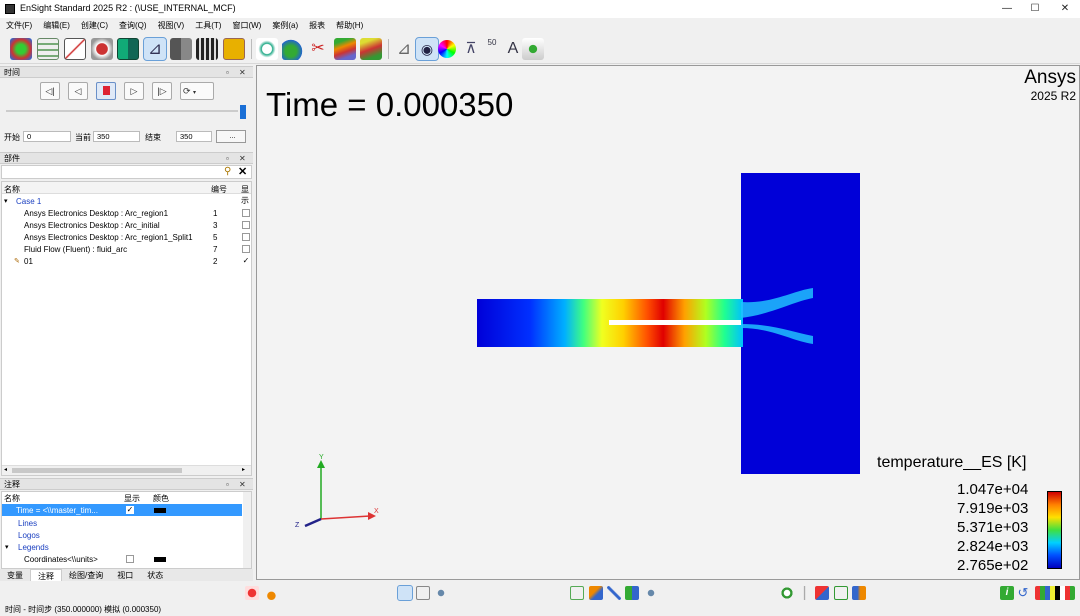 This screenshot has height=616, width=1080. What do you see at coordinates (471, 49) in the screenshot?
I see `legend-icon: ⊼` at bounding box center [471, 49].